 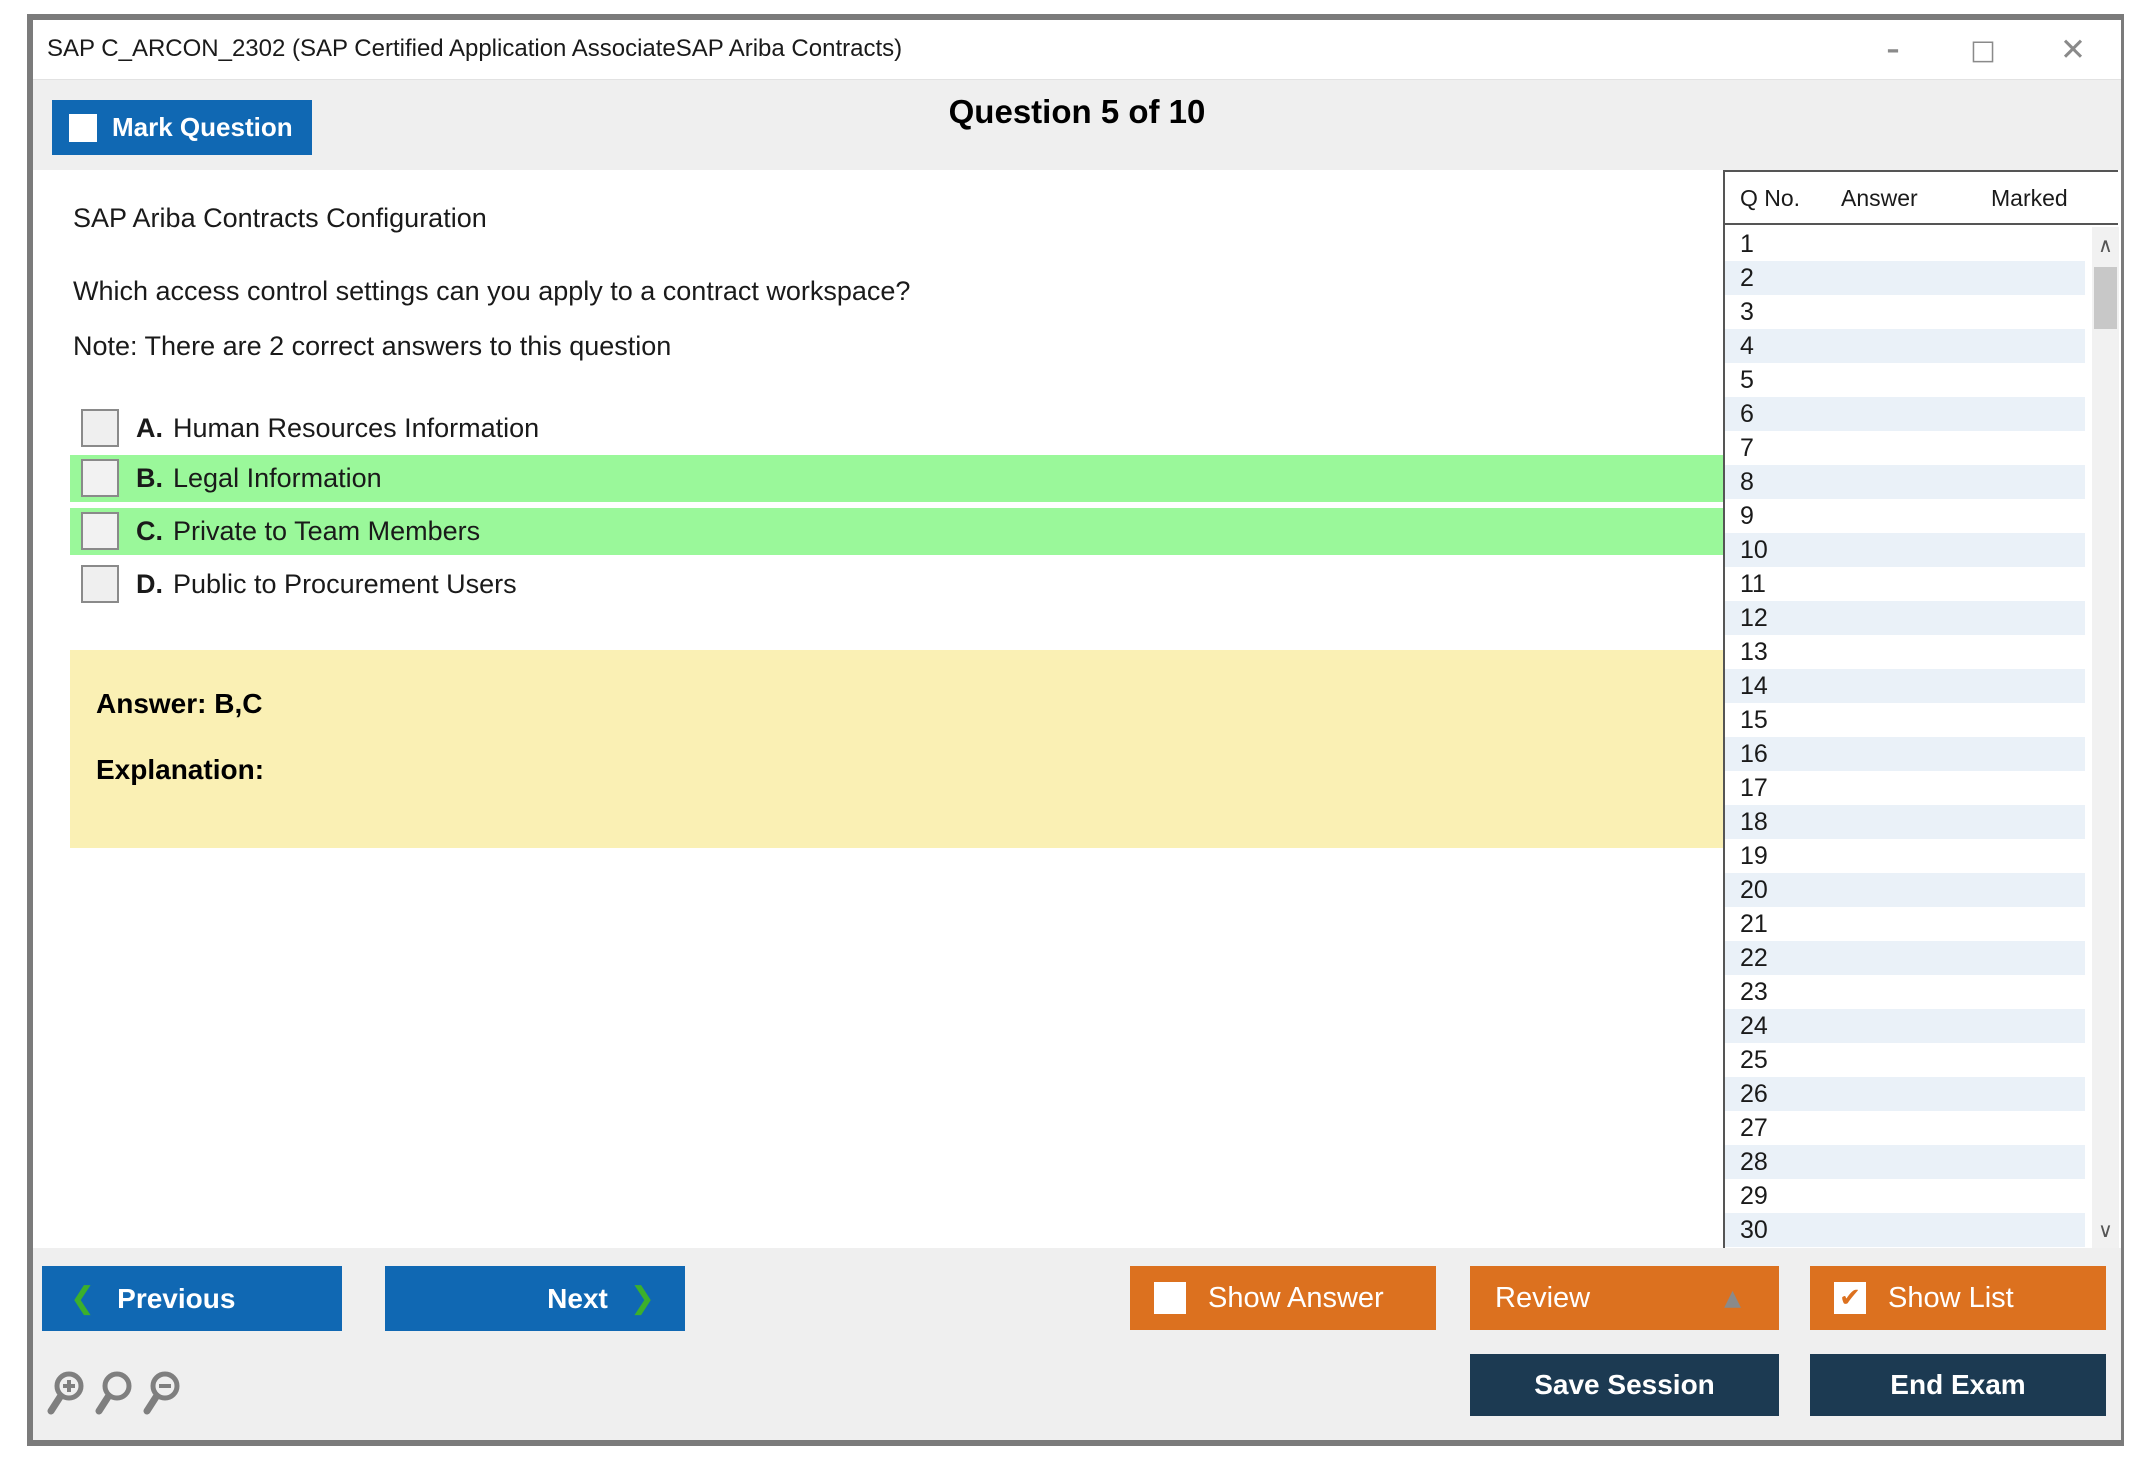 What do you see at coordinates (2105, 1230) in the screenshot?
I see `scroll-down-icon: ∨` at bounding box center [2105, 1230].